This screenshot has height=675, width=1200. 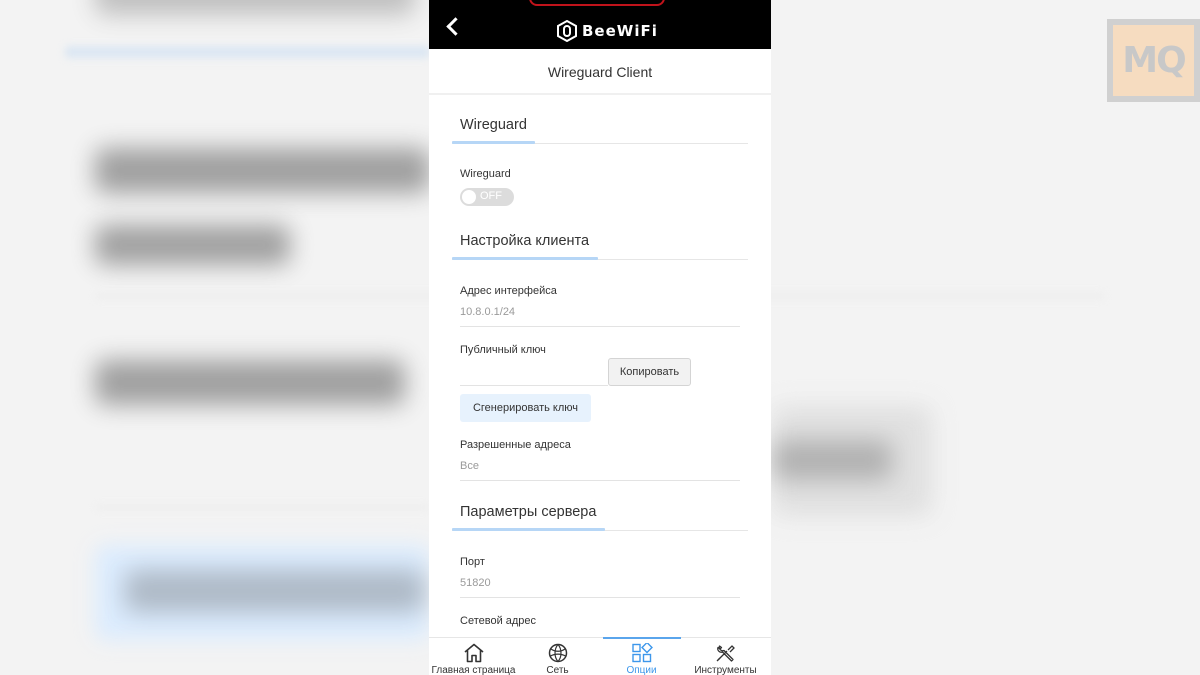 I want to click on nav-item-options: Опции, so click(x=641, y=656).